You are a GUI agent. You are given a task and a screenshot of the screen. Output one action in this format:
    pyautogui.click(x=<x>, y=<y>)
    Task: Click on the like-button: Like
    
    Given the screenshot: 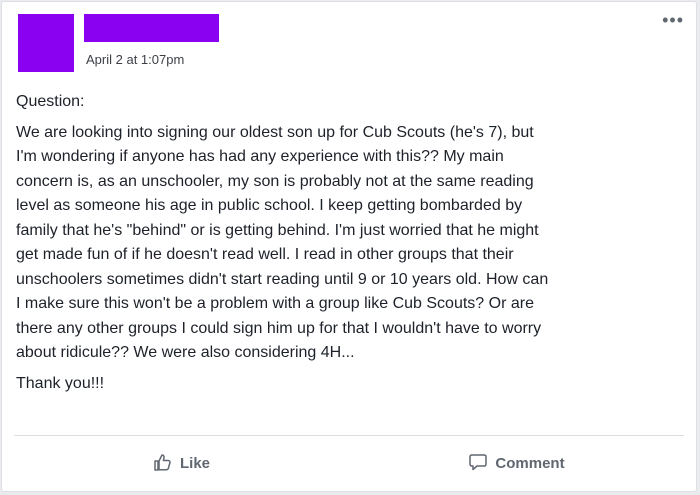 What is the action you would take?
    pyautogui.click(x=181, y=463)
    